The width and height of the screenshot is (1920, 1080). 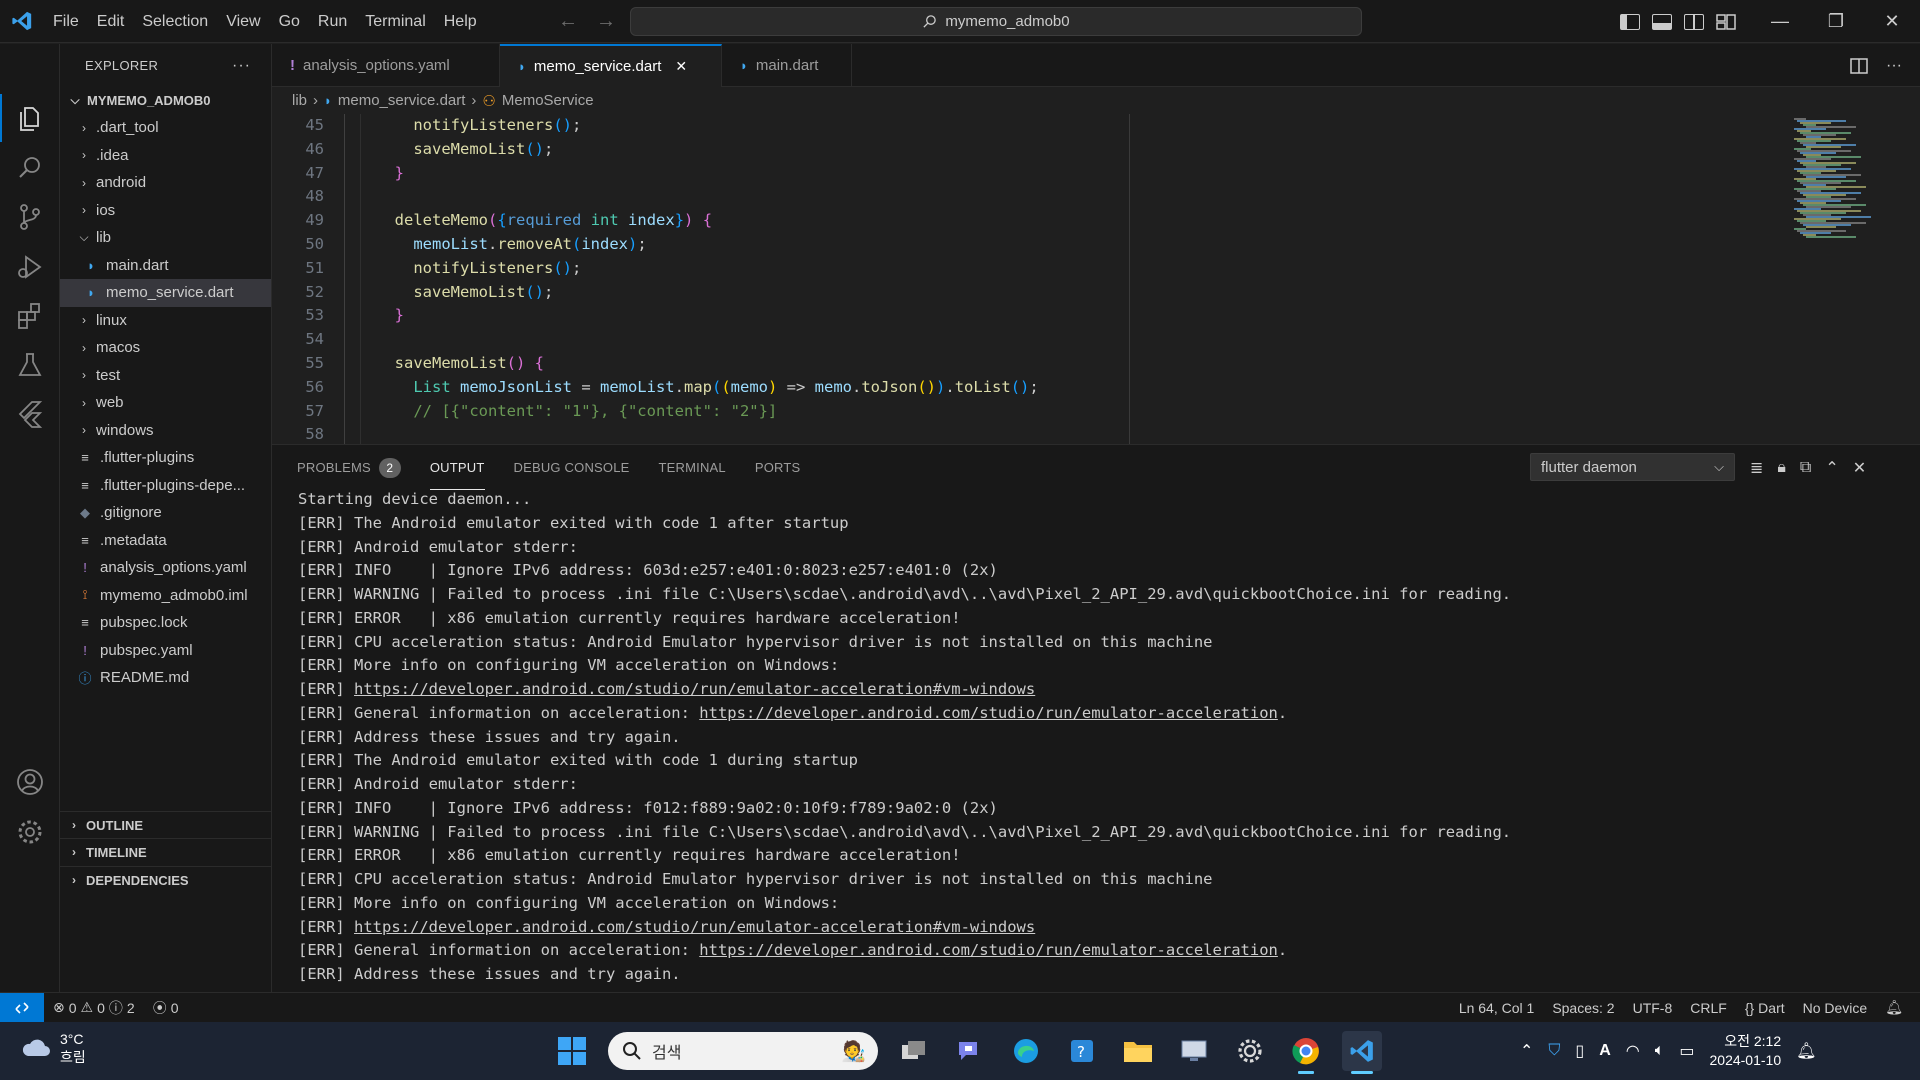 I want to click on file-item: ⟟ mymemo_admob0.iml, so click(x=165, y=596).